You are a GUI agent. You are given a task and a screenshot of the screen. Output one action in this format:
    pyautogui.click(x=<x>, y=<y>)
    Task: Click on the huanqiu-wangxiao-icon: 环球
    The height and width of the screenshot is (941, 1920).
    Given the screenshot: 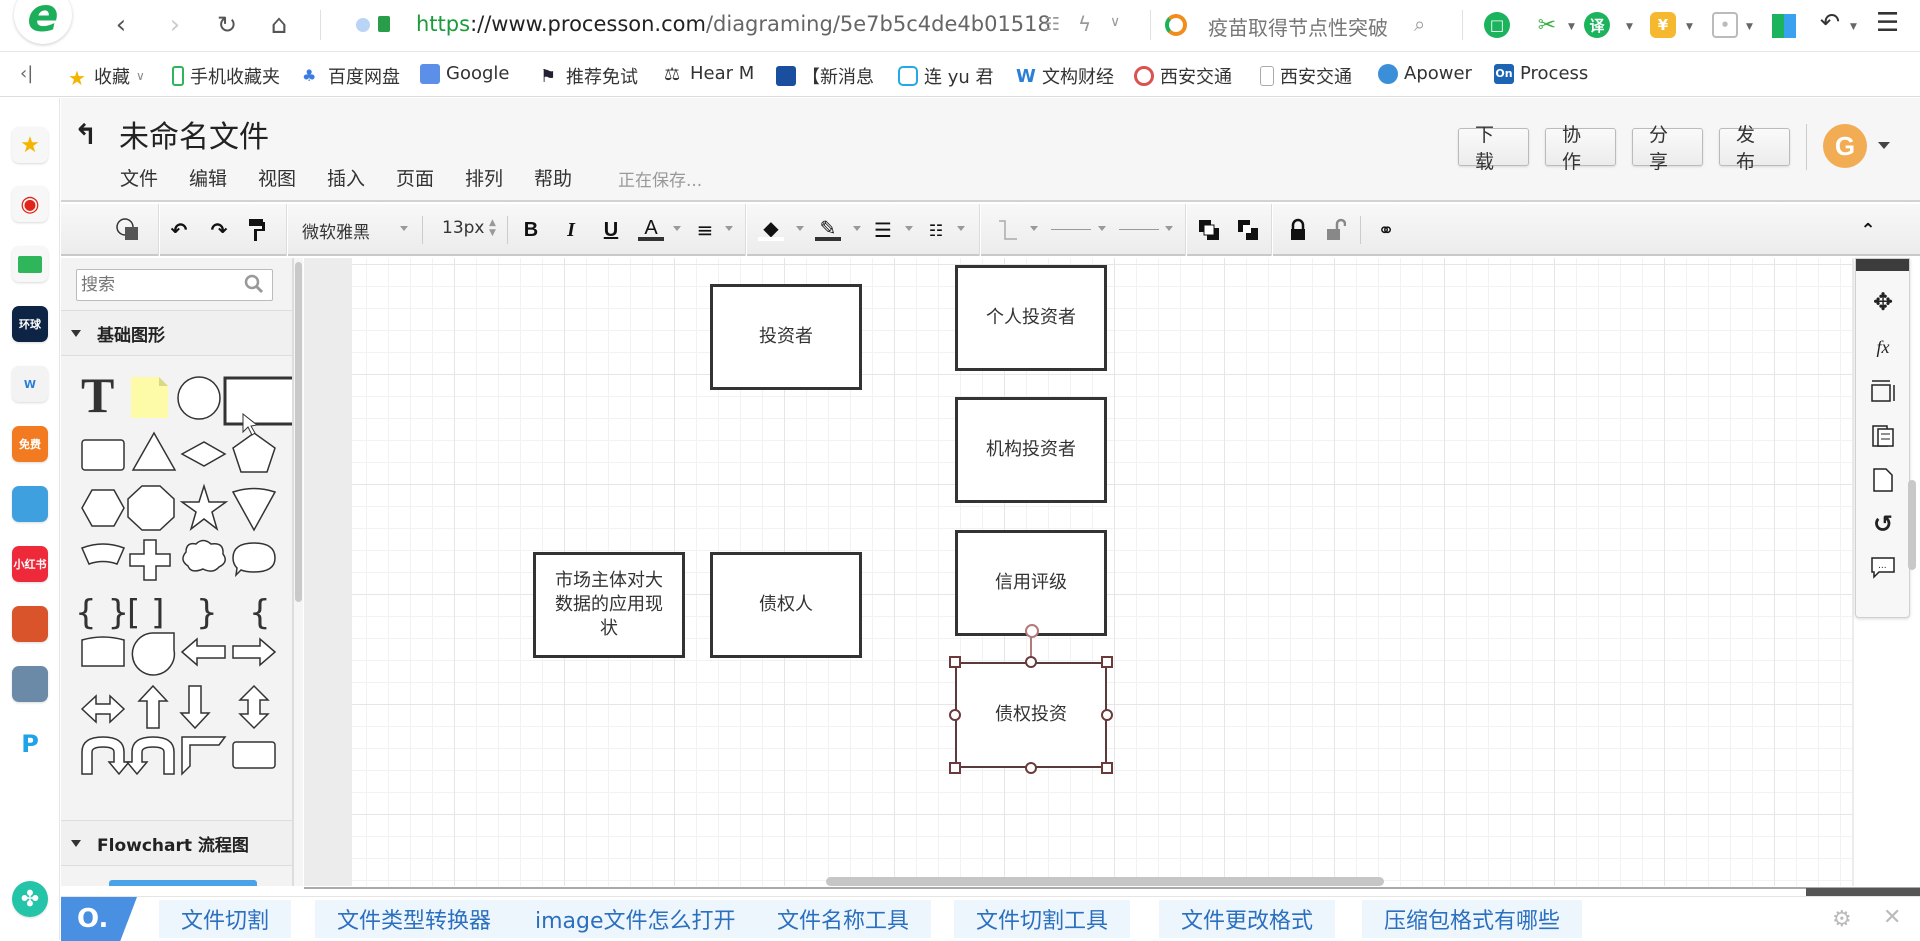 What is the action you would take?
    pyautogui.click(x=30, y=324)
    